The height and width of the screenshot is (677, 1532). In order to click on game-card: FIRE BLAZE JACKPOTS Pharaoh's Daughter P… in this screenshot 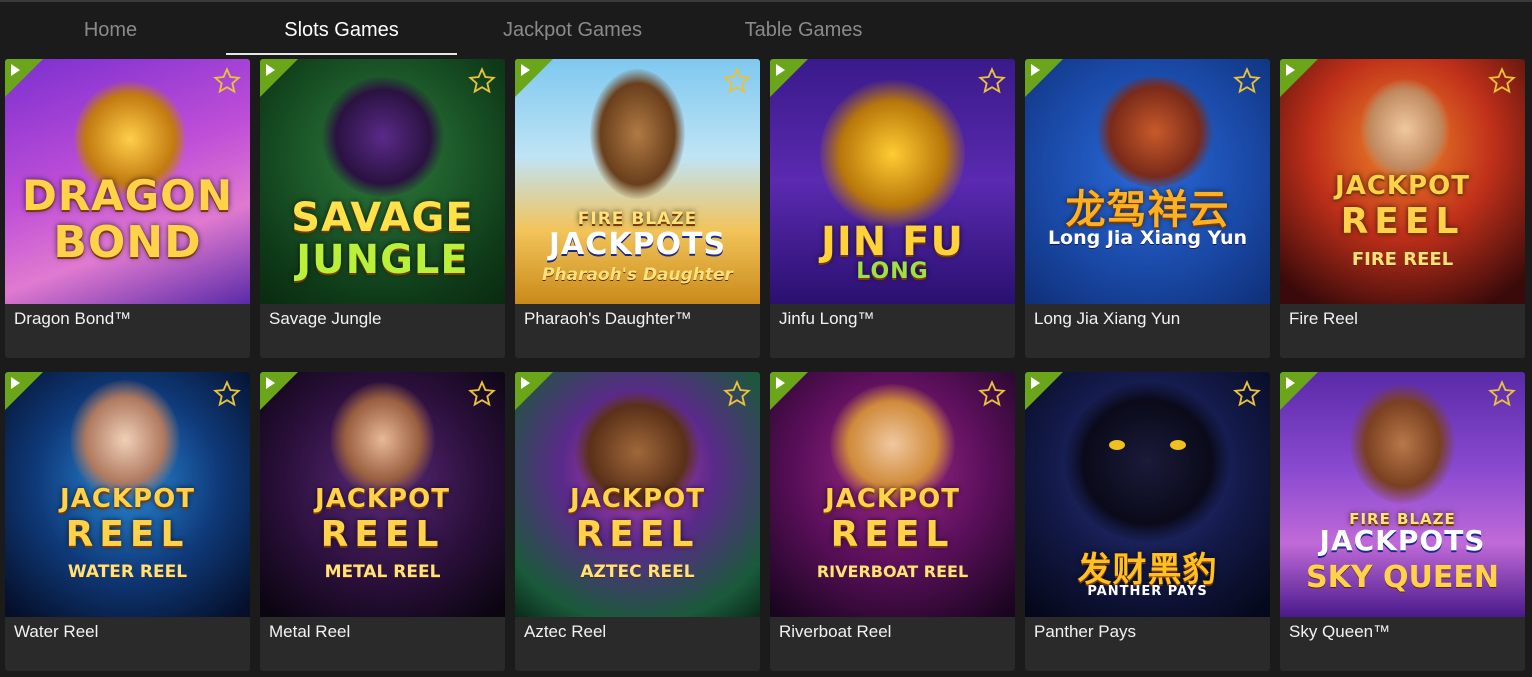, I will do `click(637, 208)`.